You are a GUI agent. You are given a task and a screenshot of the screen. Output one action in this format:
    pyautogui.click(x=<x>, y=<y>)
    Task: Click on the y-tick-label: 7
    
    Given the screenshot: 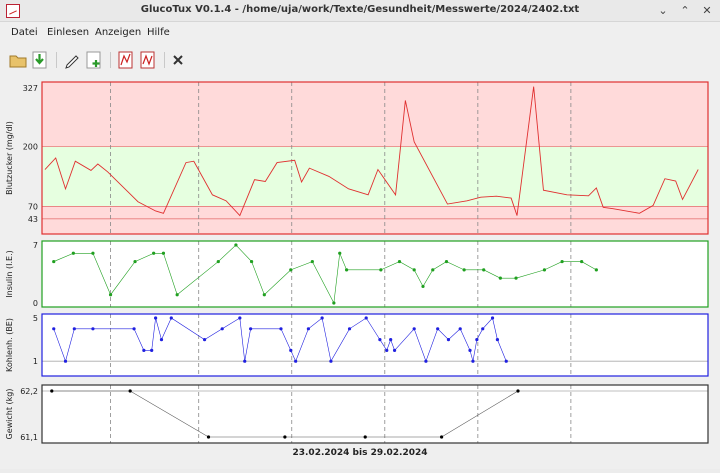 What is the action you would take?
    pyautogui.click(x=35, y=245)
    